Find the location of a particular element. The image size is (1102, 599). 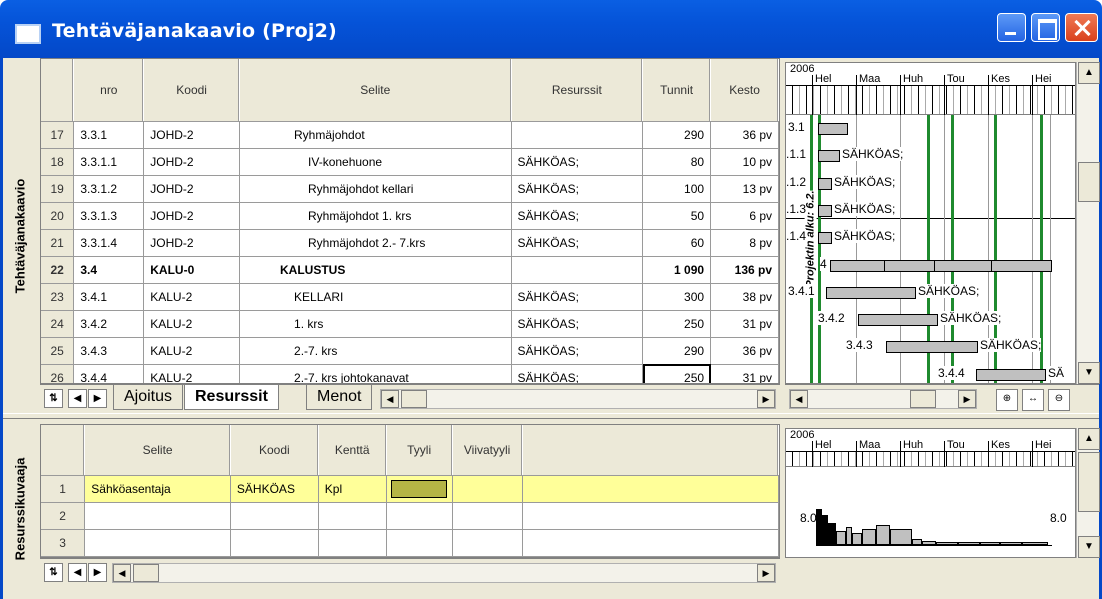

res-header-kentta: Kenttä is located at coordinates (352, 450).